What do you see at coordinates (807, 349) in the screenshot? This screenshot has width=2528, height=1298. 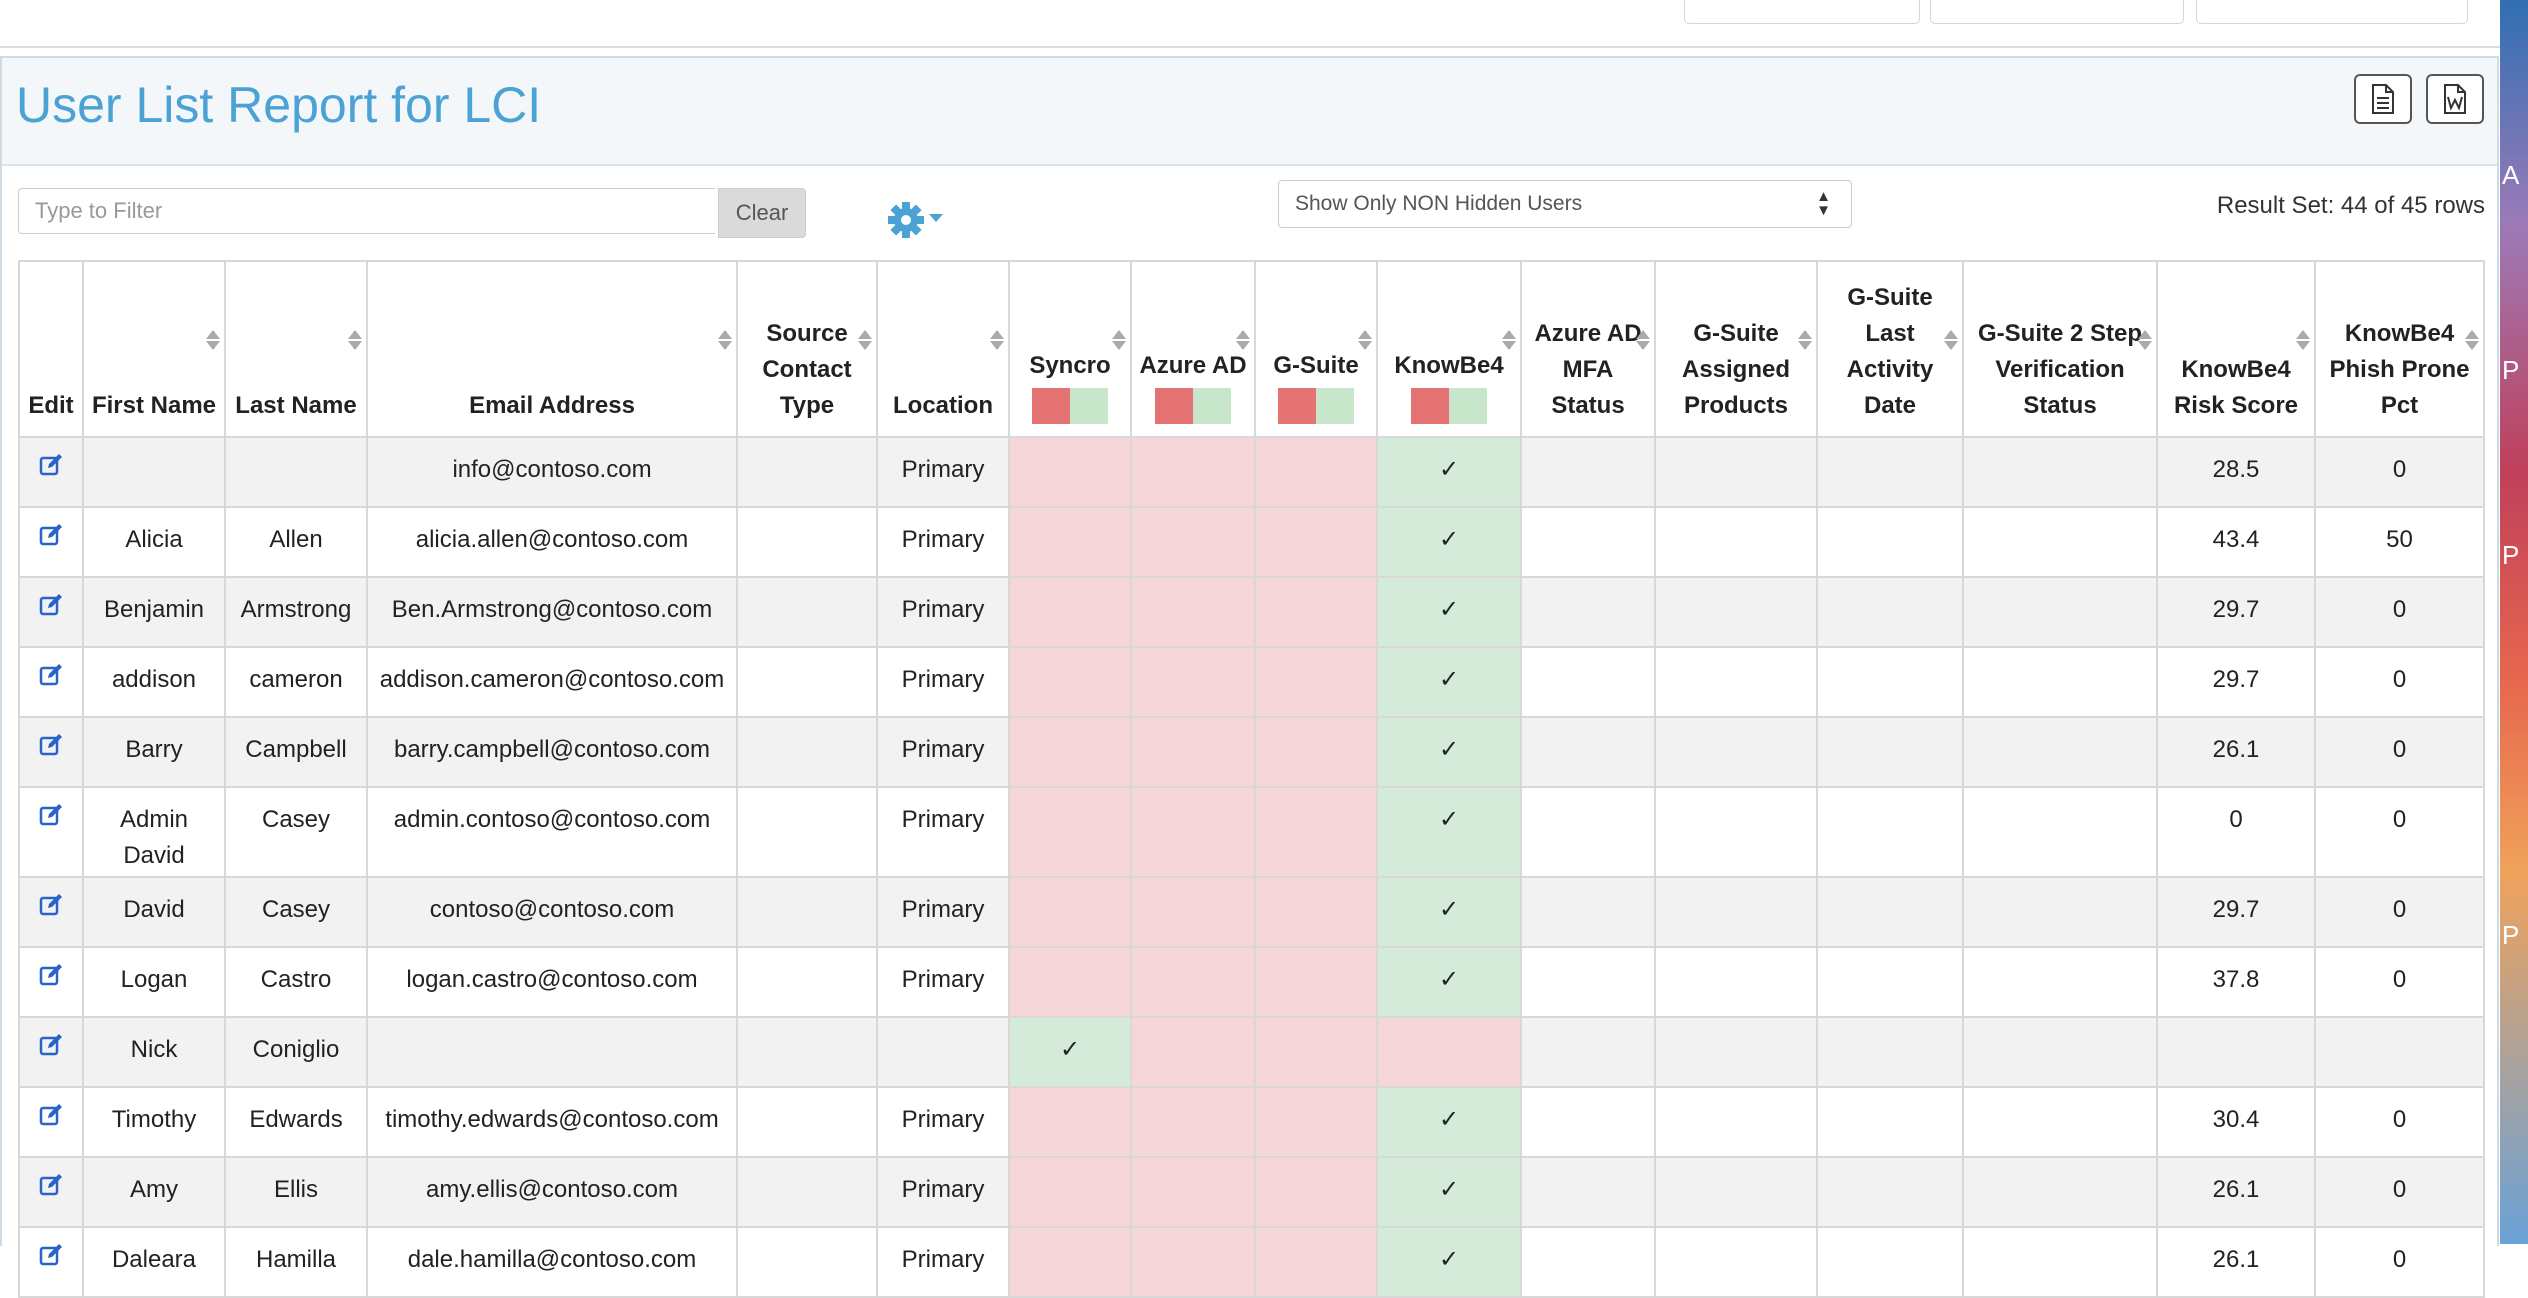 I see `column-header-source: Source Contact Type` at bounding box center [807, 349].